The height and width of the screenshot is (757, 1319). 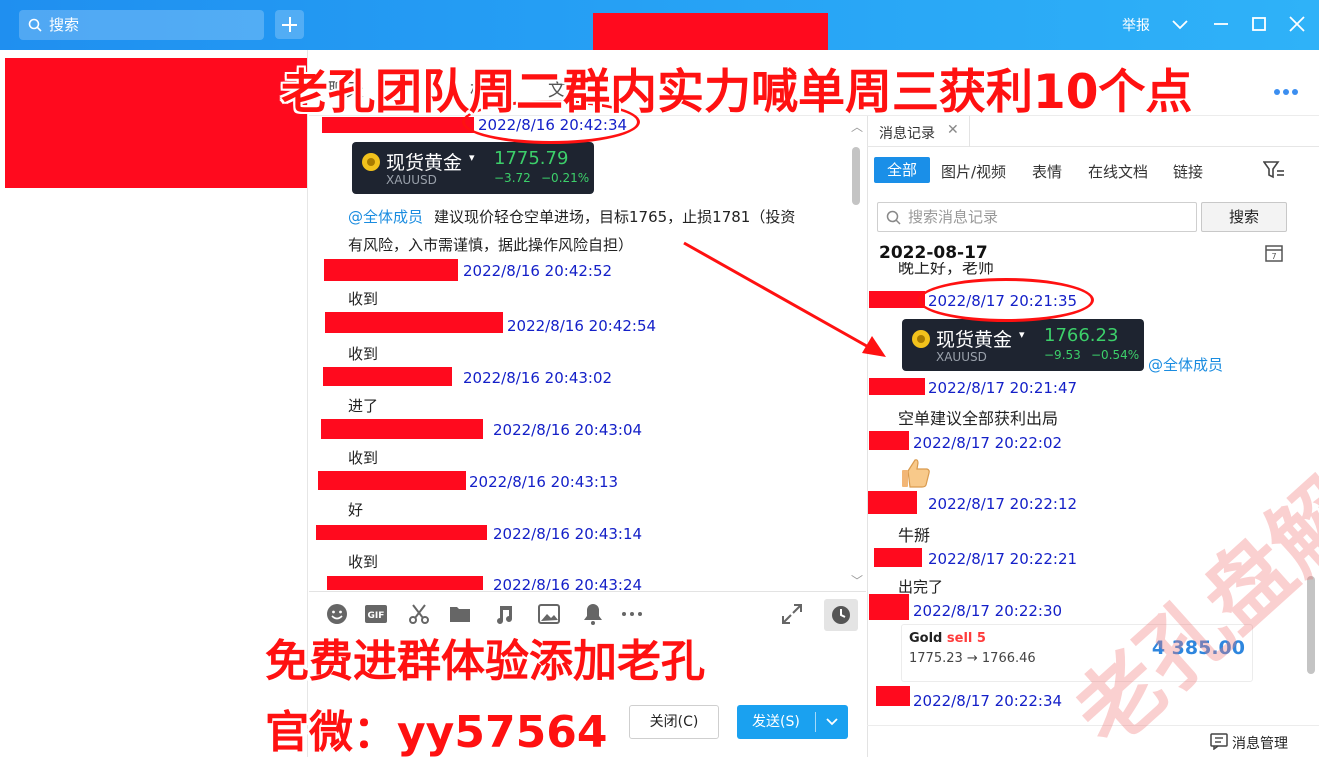 What do you see at coordinates (485, 661) in the screenshot?
I see `promo-line-1: 免费进群体验添加老孔` at bounding box center [485, 661].